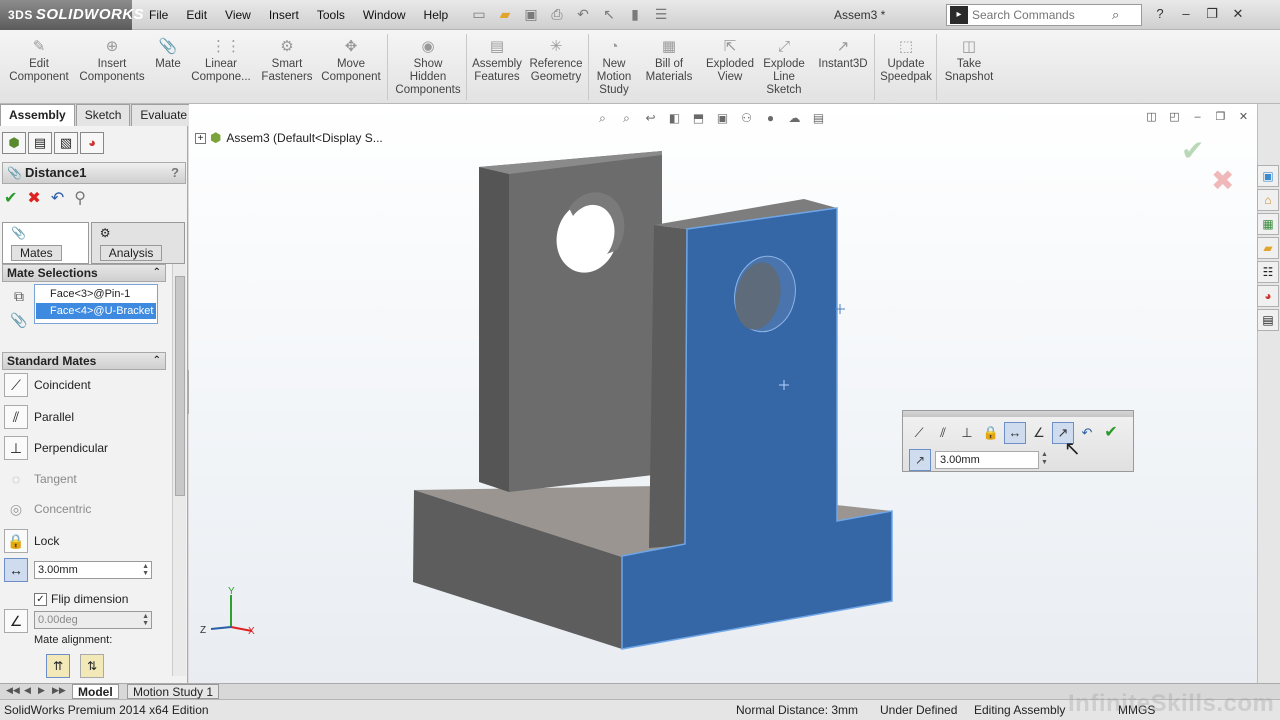 The width and height of the screenshot is (1280, 720). Describe the element at coordinates (95, 691) in the screenshot. I see `tab-model: Model` at that location.